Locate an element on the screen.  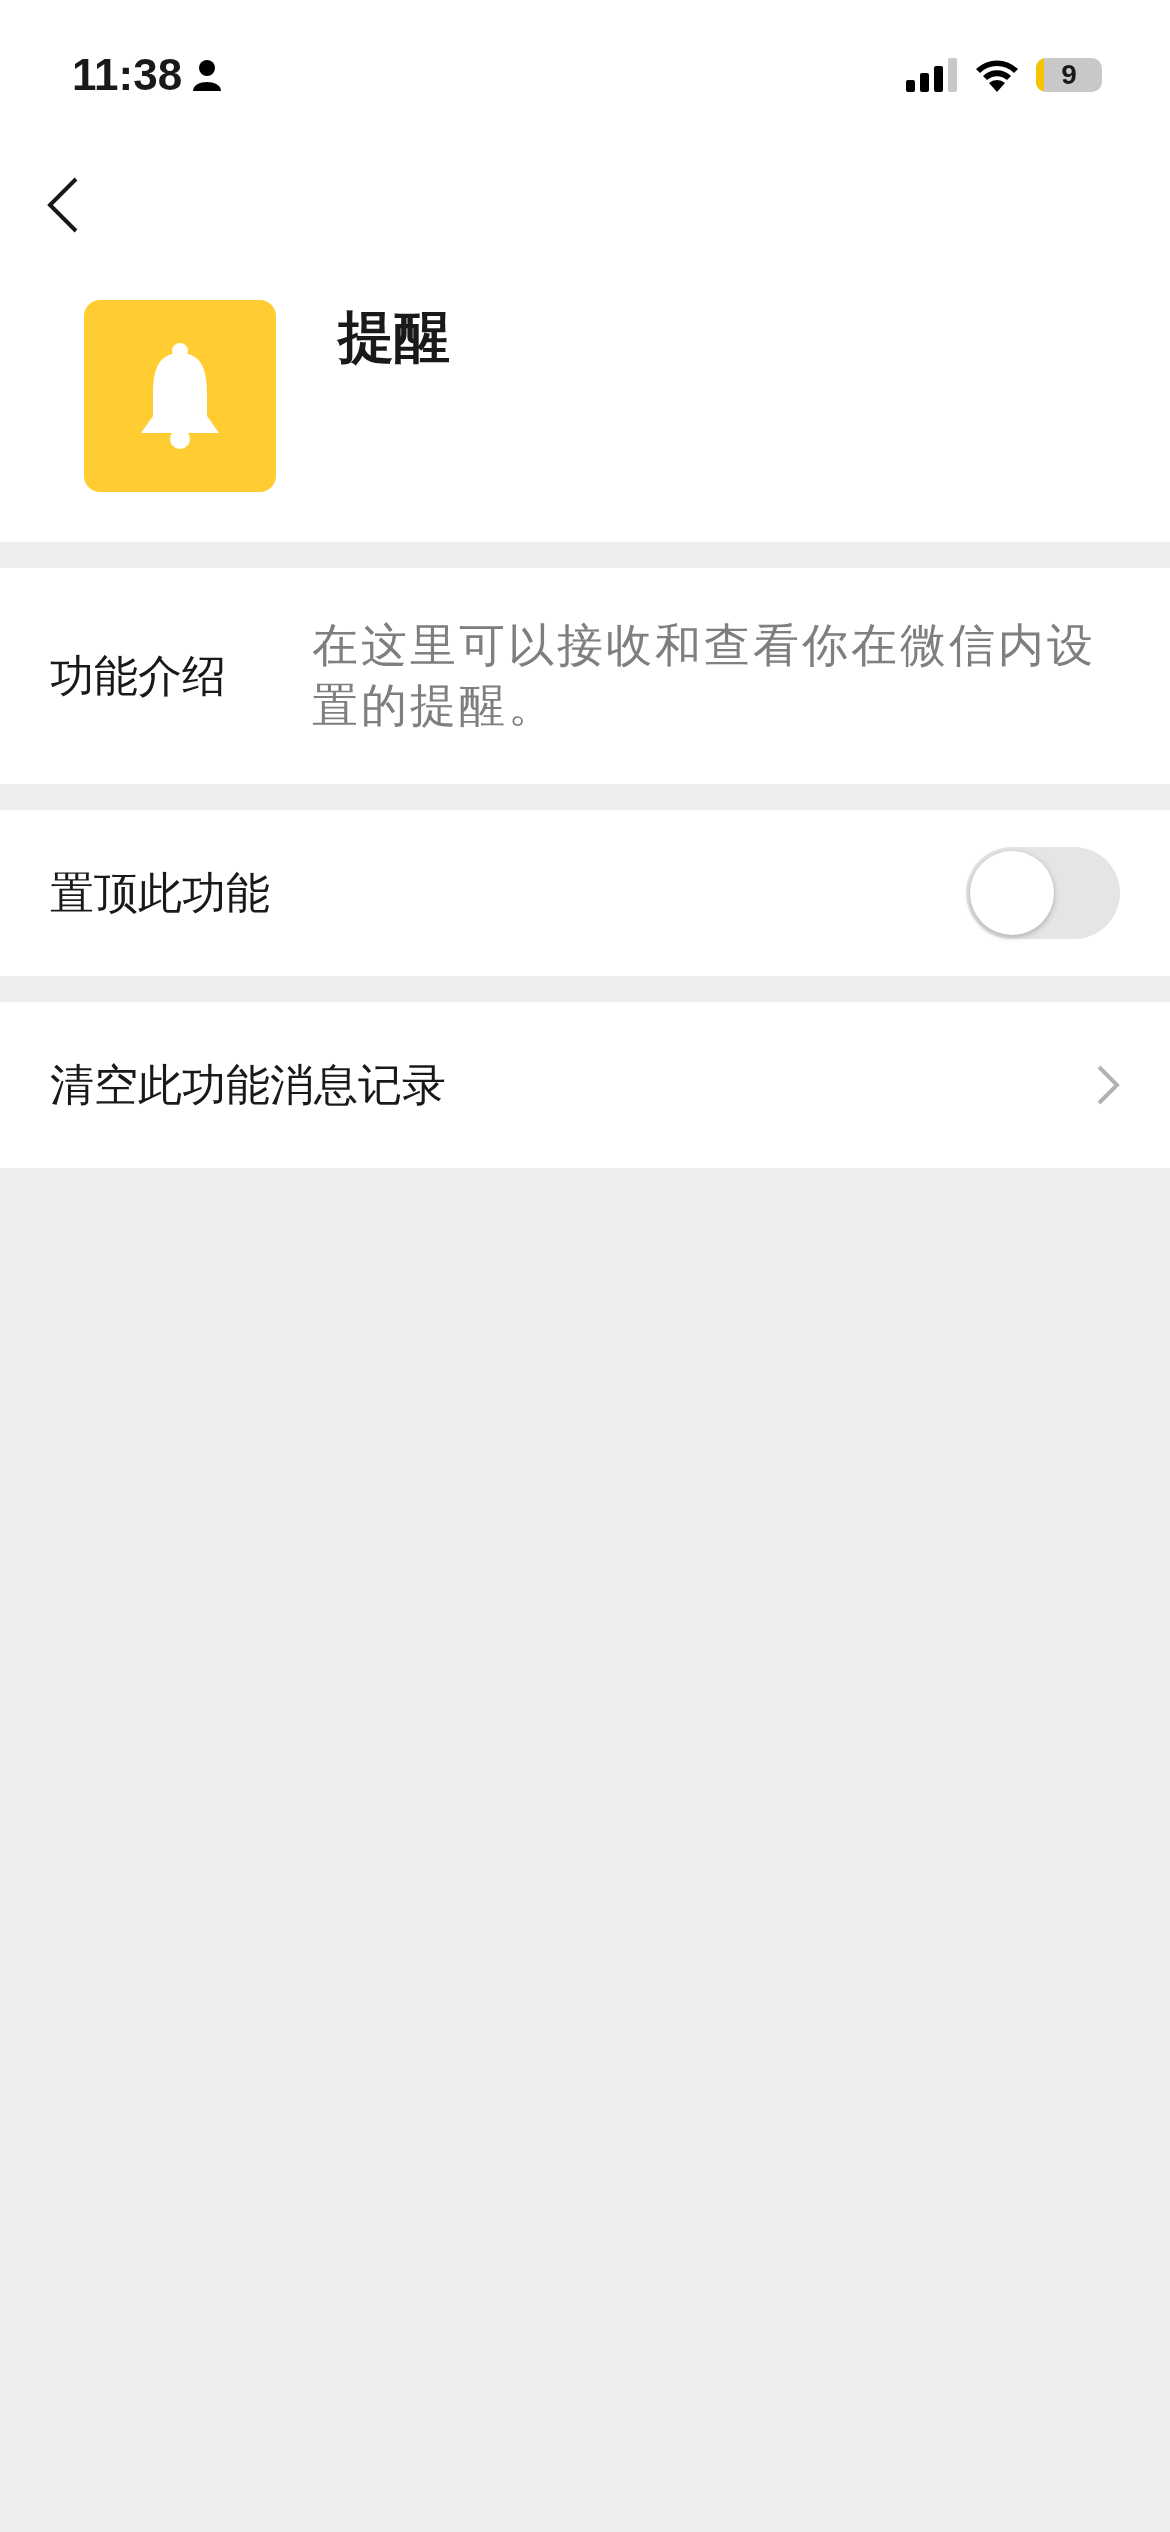
person-icon is located at coordinates (207, 75).